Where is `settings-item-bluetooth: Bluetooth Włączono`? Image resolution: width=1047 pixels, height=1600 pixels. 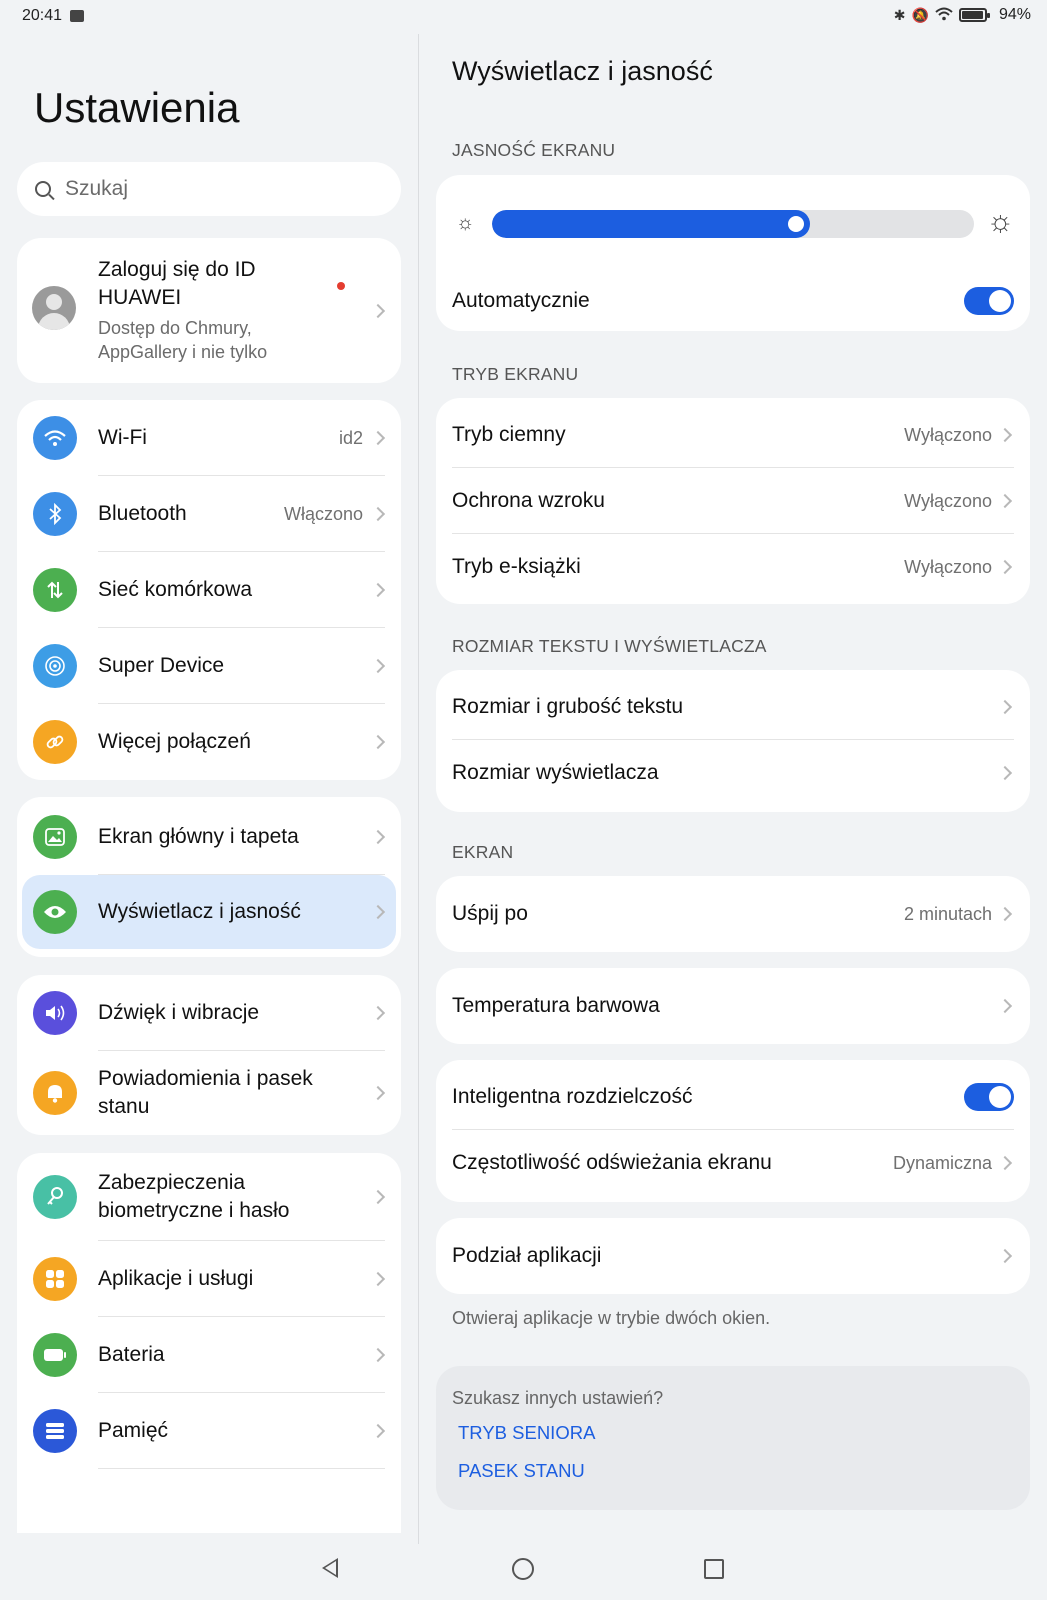
settings-item-bluetooth: Bluetooth Włączono is located at coordinates (209, 514).